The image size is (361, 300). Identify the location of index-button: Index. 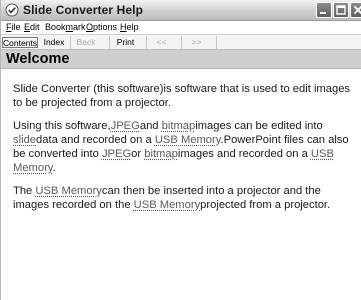
(54, 42).